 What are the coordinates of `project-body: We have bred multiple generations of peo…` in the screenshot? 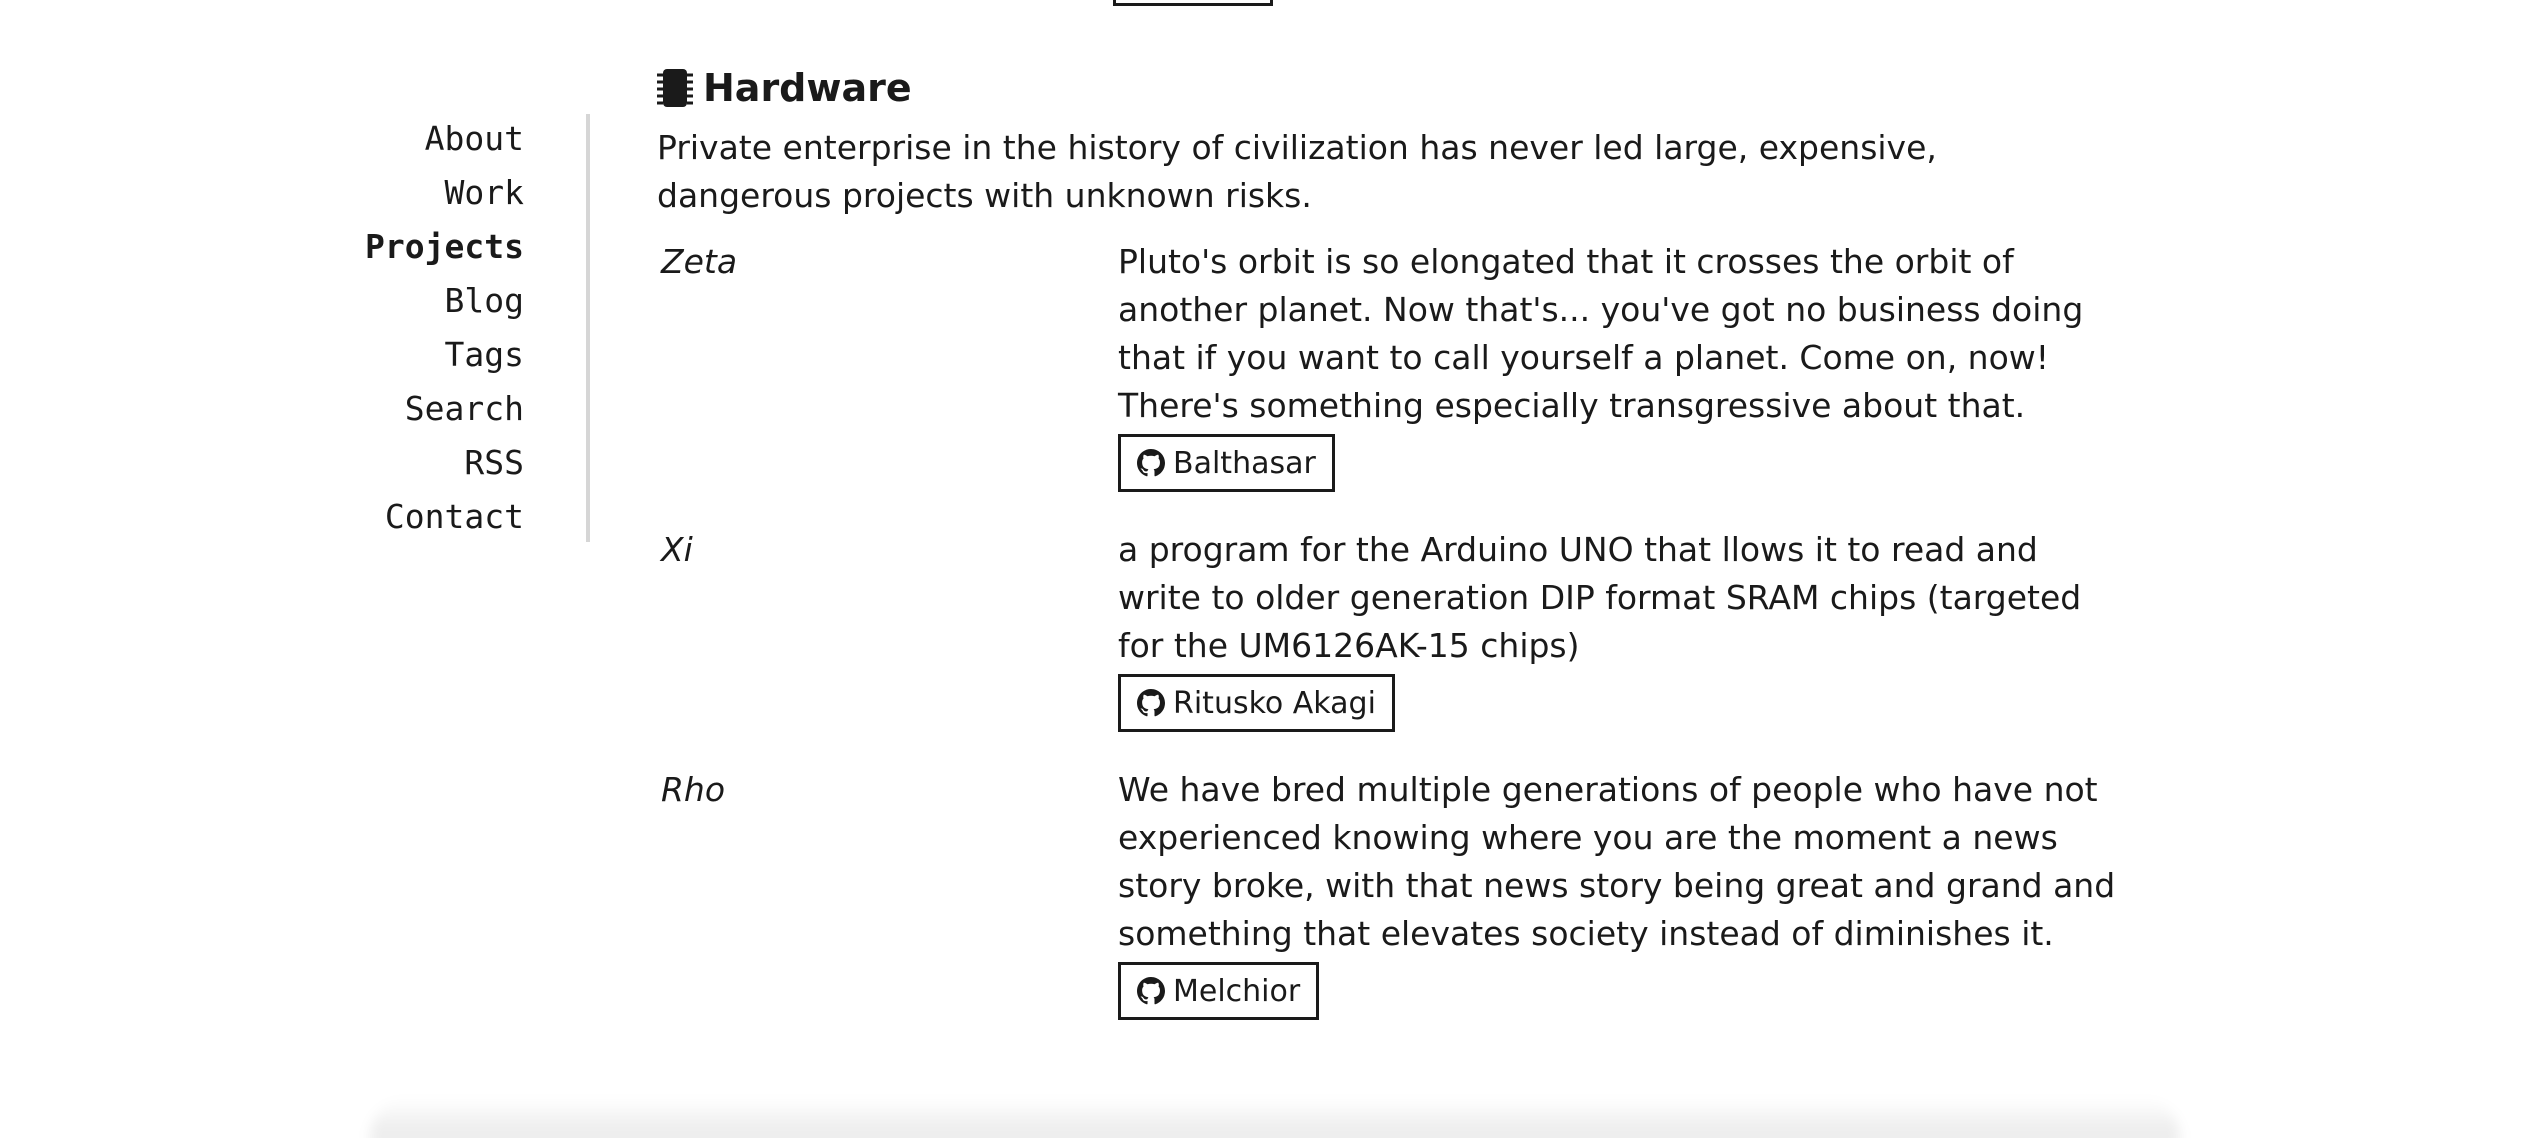 It's located at (1623, 893).